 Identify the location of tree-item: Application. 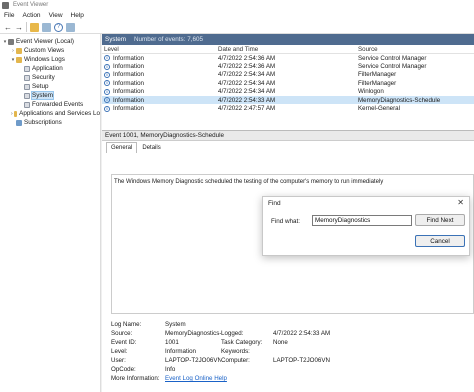
(50, 68).